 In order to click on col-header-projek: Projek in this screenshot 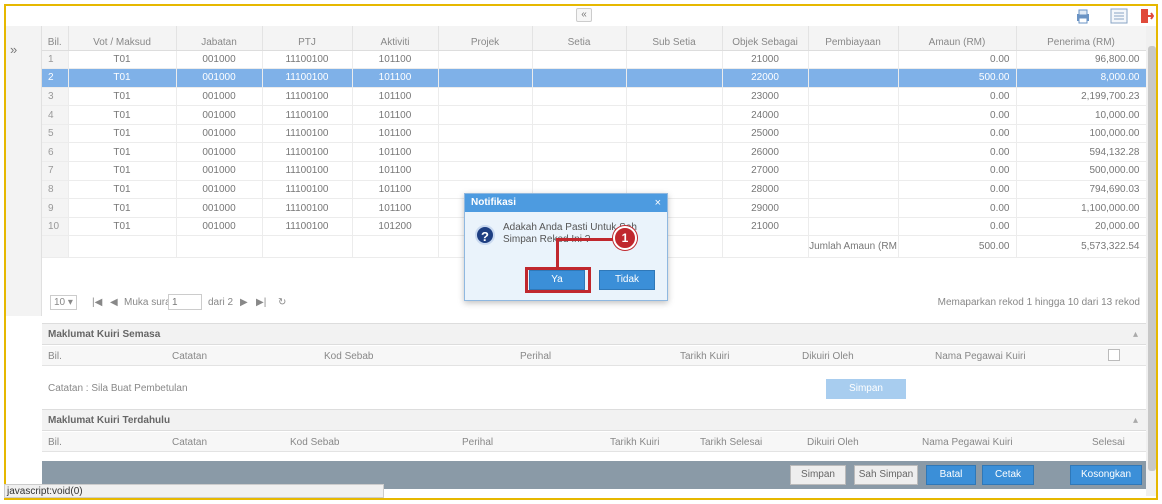, I will do `click(485, 38)`.